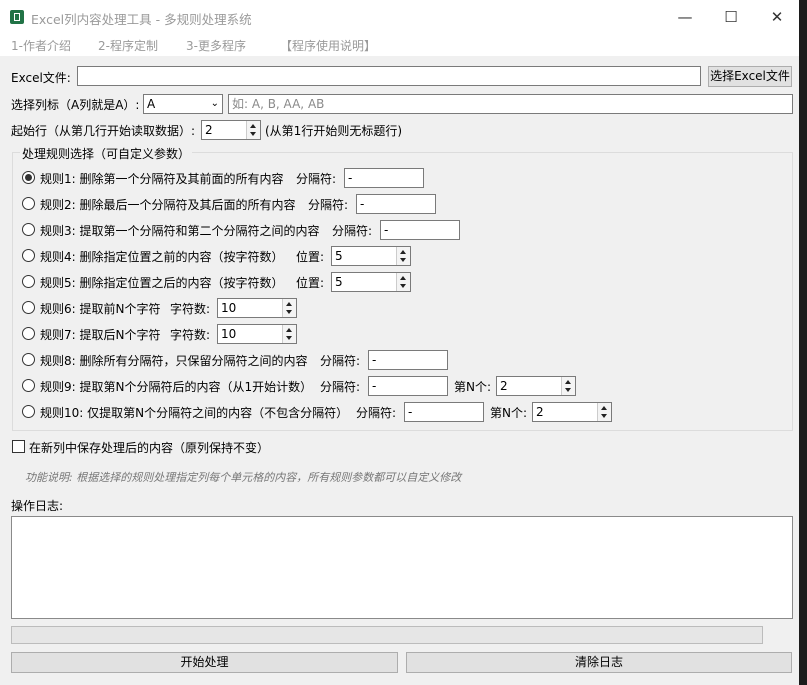 The height and width of the screenshot is (685, 807). Describe the element at coordinates (28, 281) in the screenshot. I see `rule-5-radio` at that location.